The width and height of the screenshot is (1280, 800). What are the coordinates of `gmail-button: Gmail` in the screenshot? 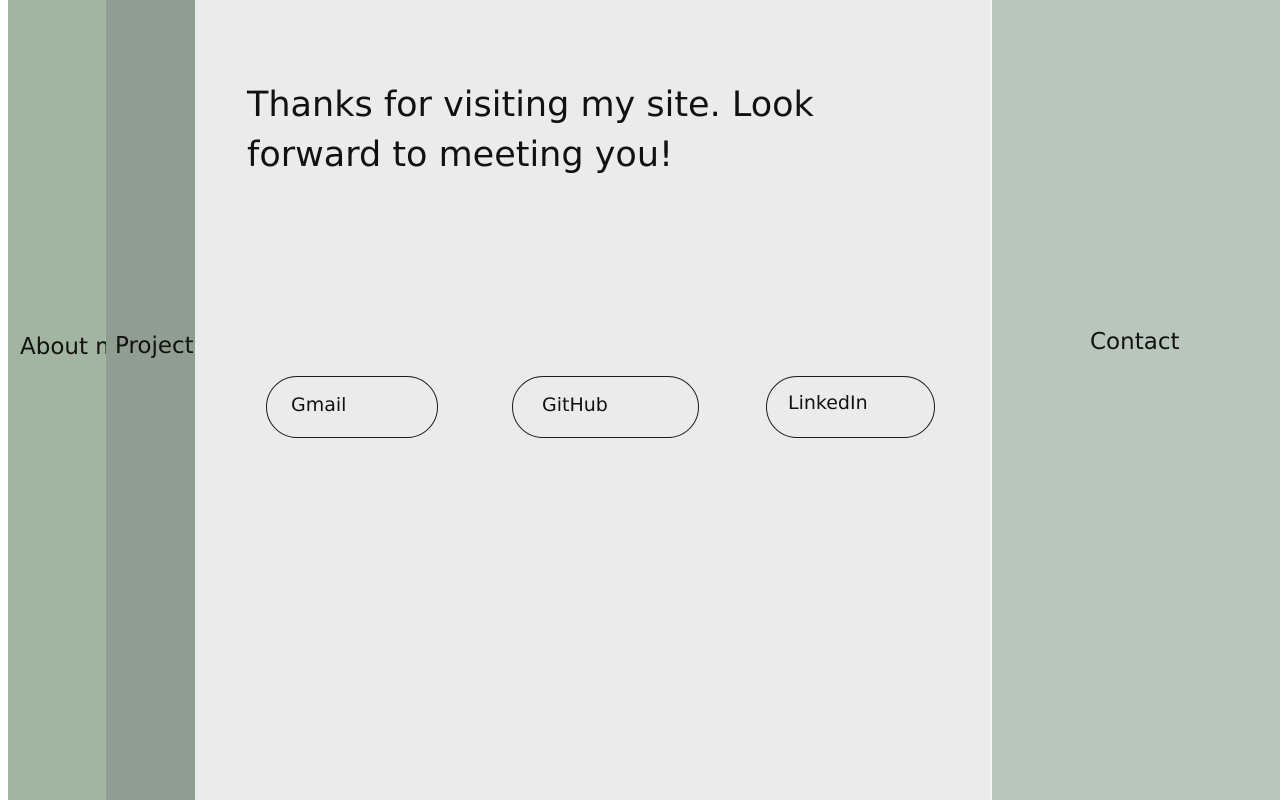 It's located at (352, 407).